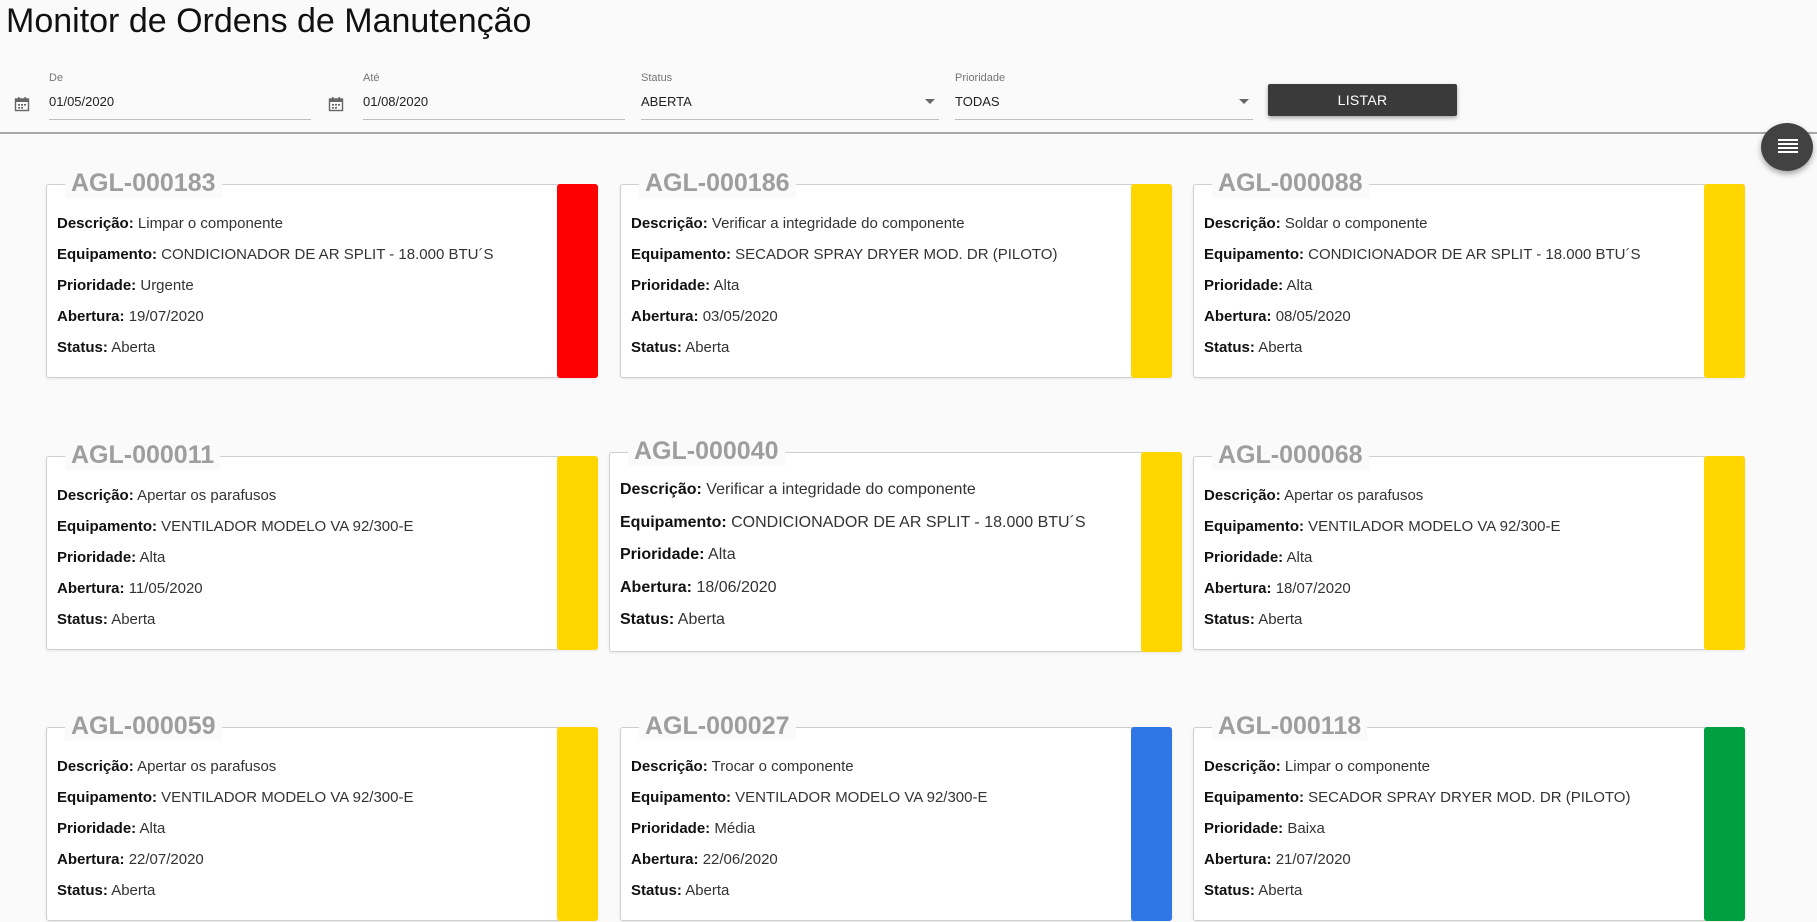 The image size is (1817, 922). What do you see at coordinates (395, 101) in the screenshot?
I see `date-to-input: 01/08/2020` at bounding box center [395, 101].